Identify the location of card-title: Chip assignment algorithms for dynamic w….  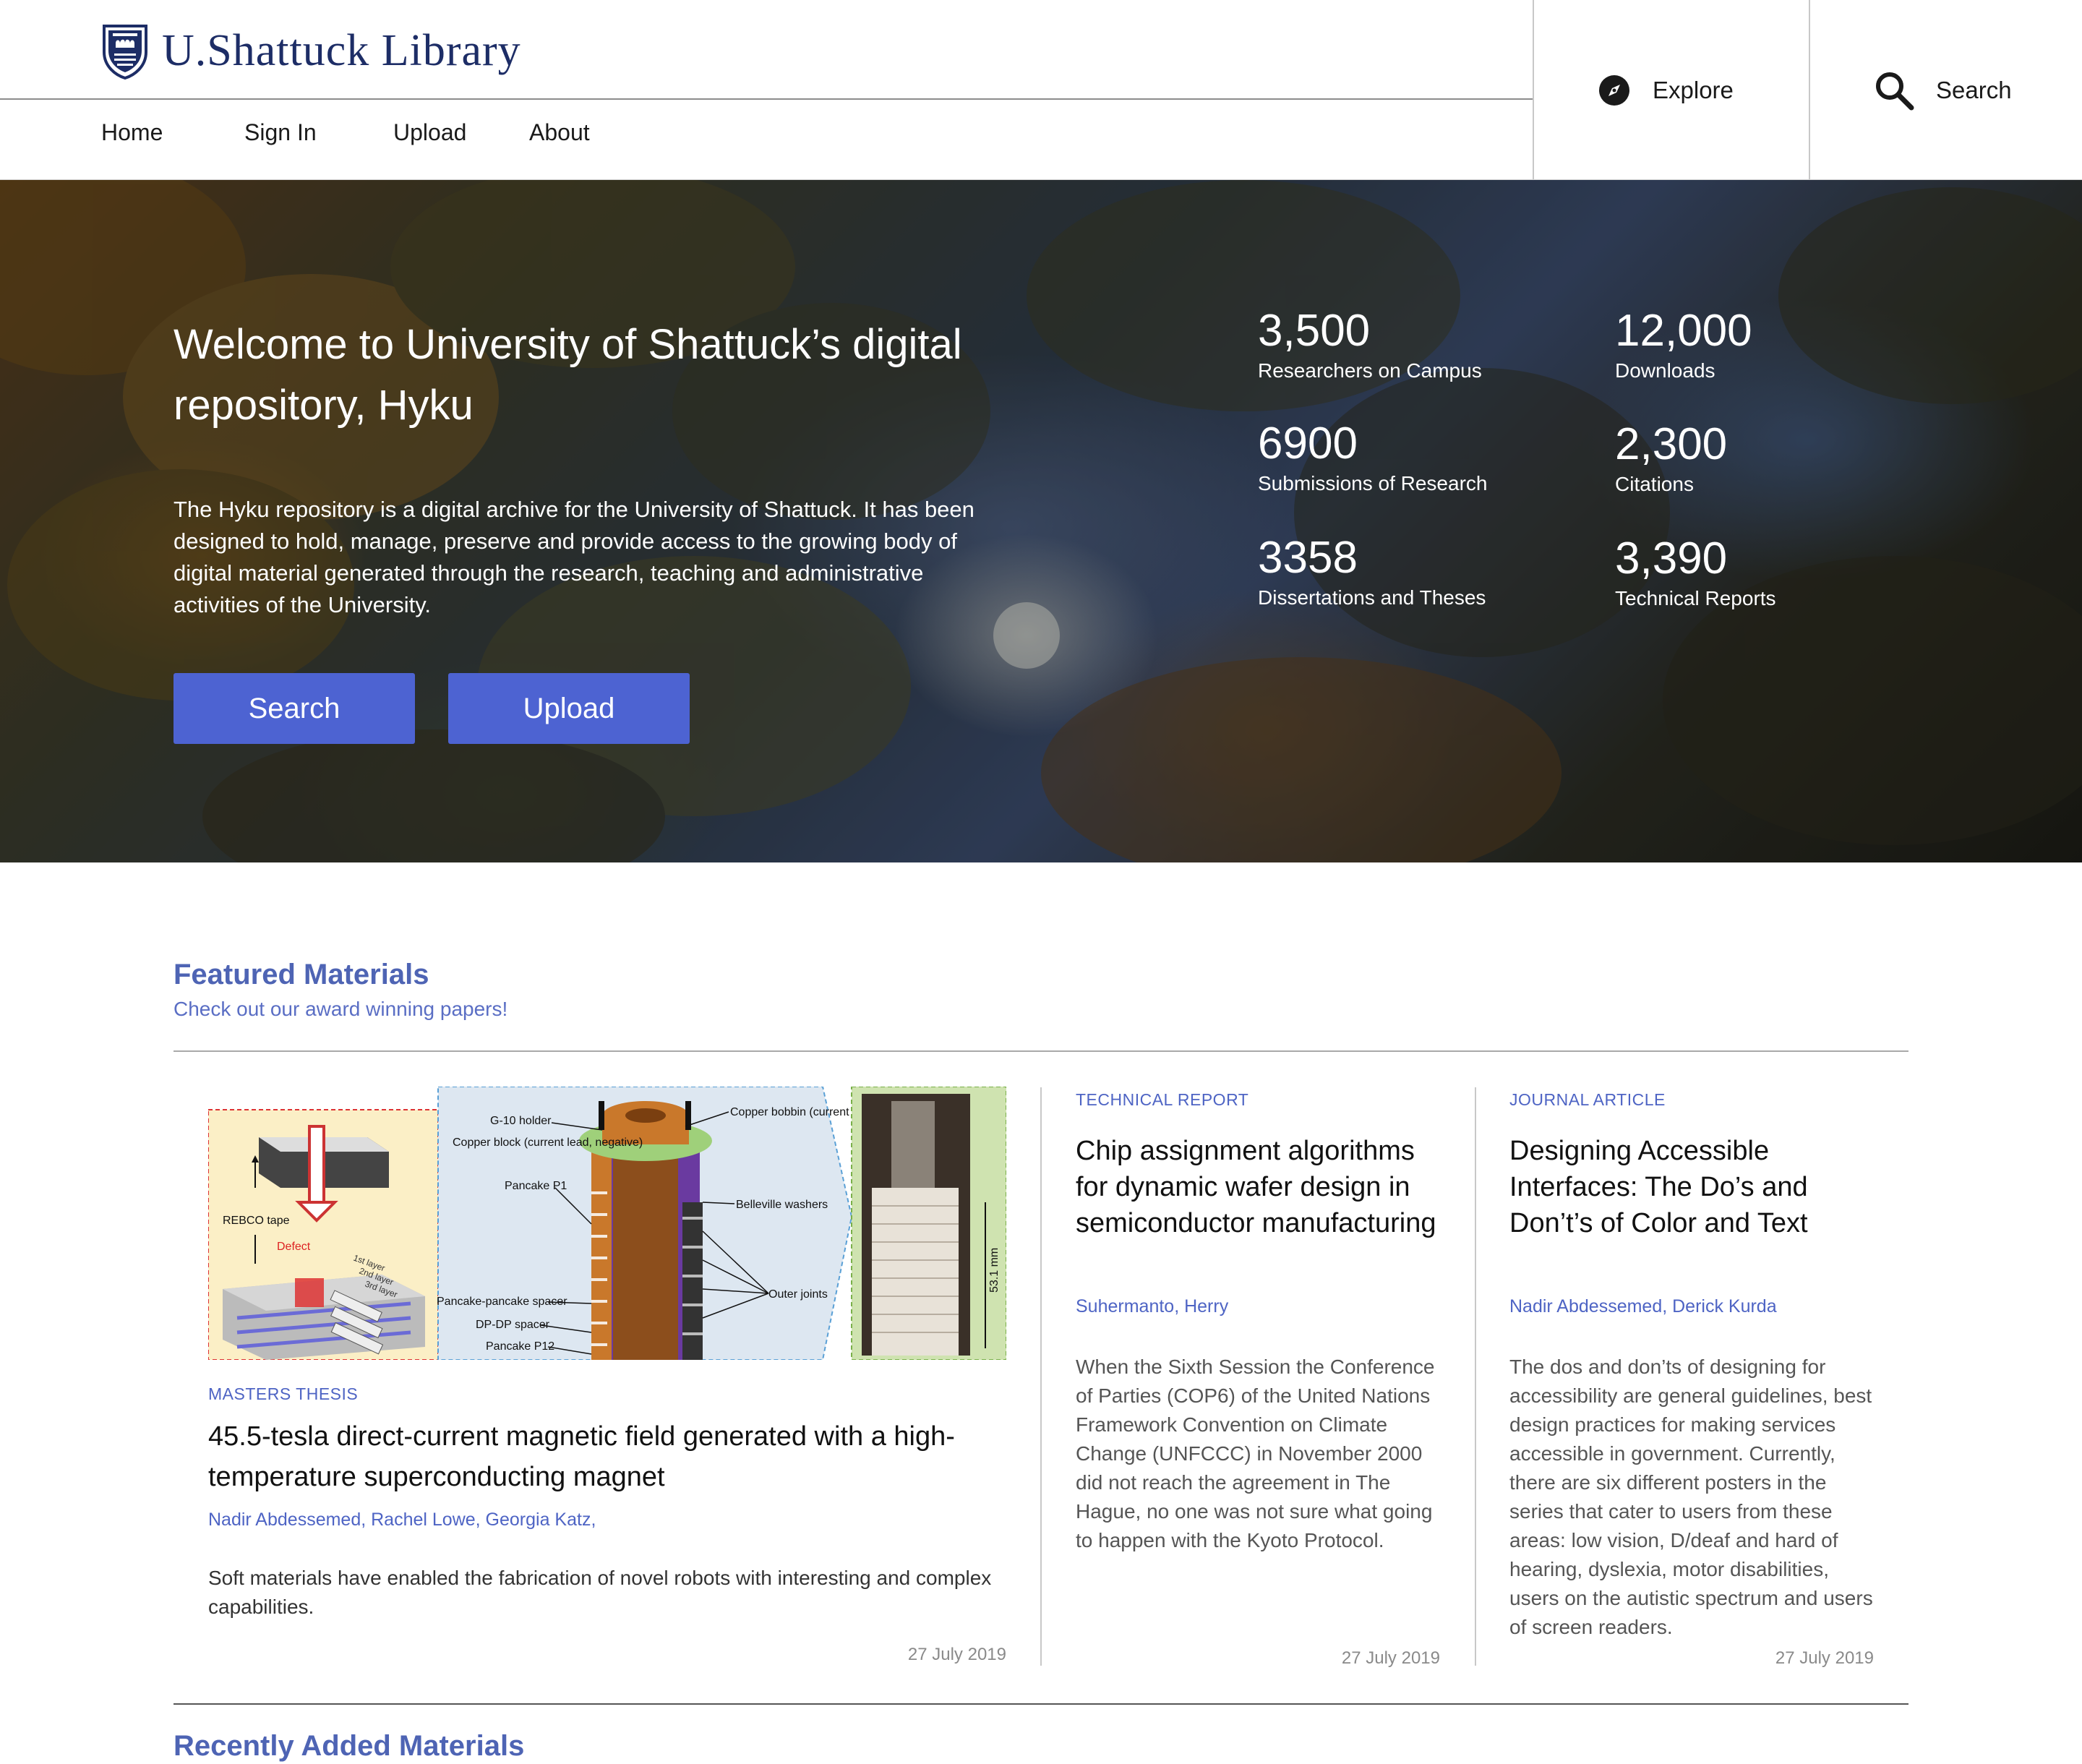
(1264, 1187).